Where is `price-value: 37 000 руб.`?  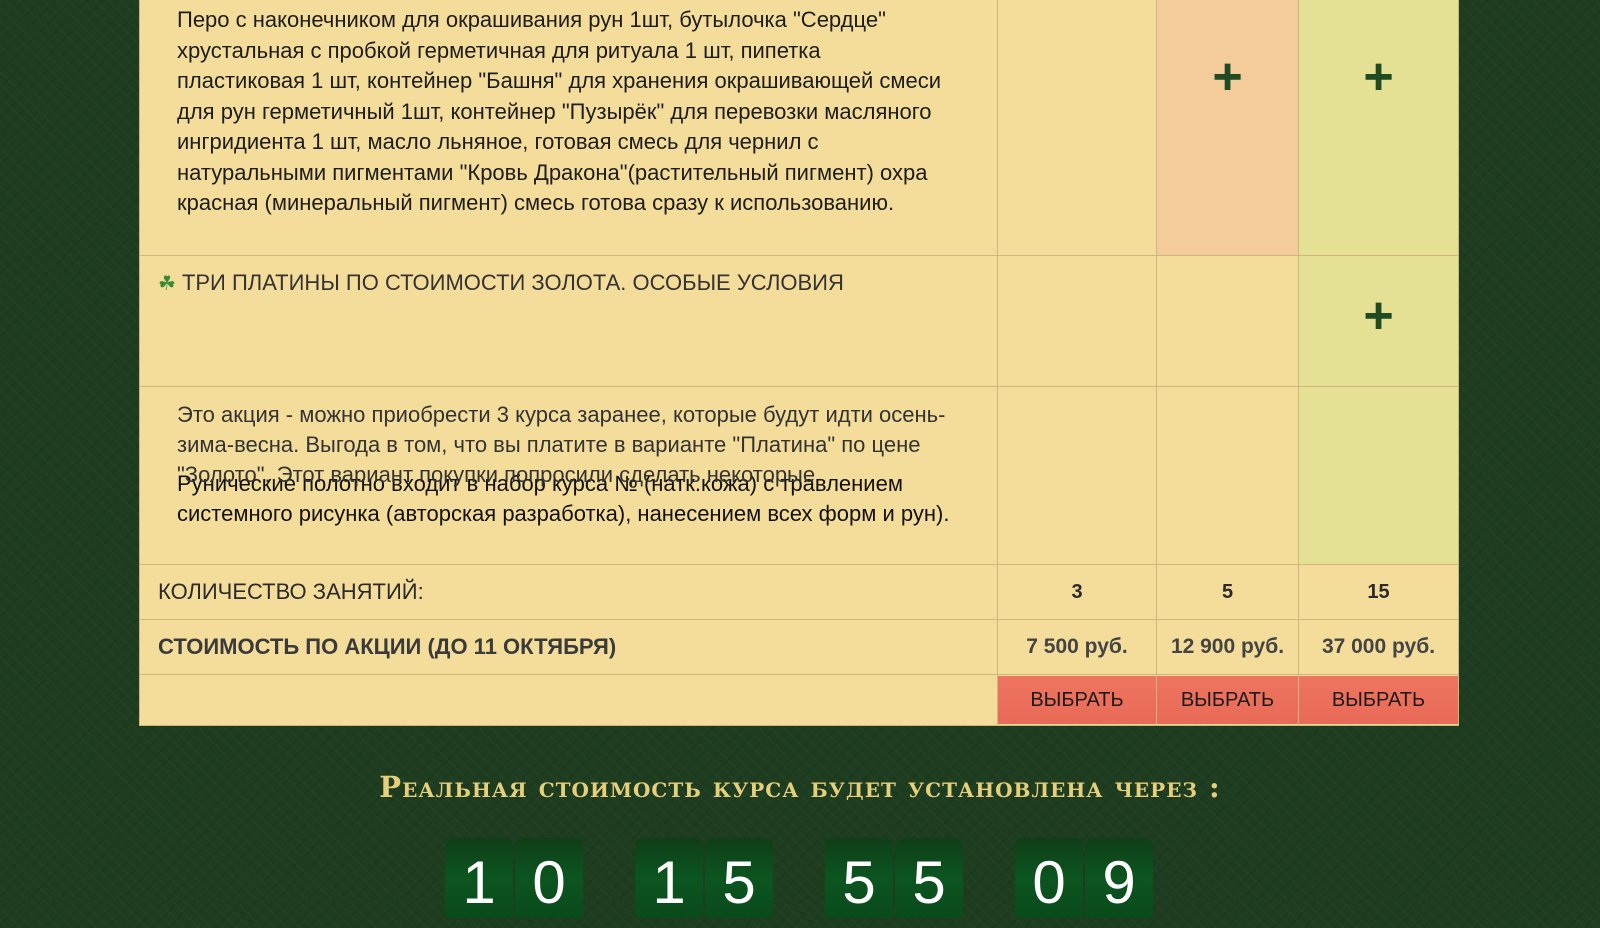
price-value: 37 000 руб. is located at coordinates (1378, 647).